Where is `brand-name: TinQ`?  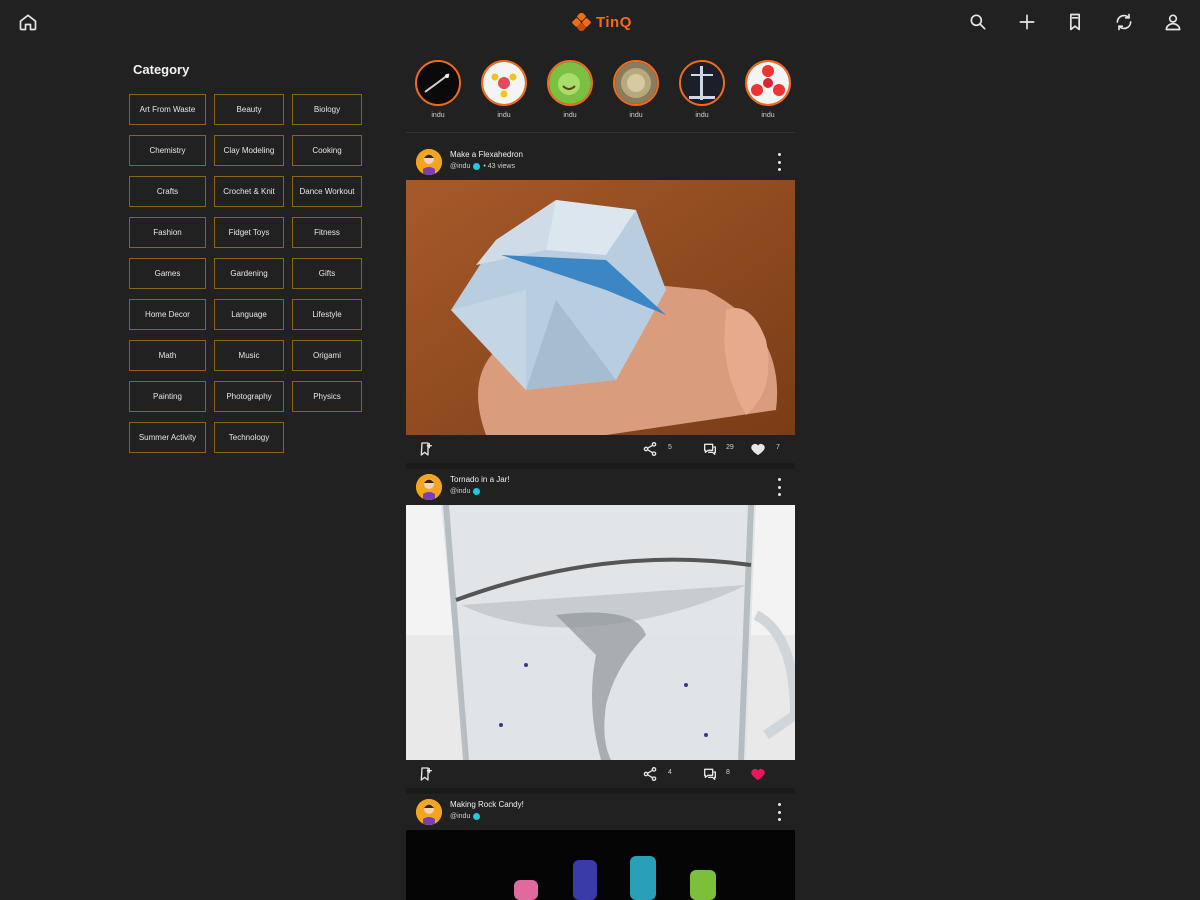
brand-name: TinQ is located at coordinates (614, 22).